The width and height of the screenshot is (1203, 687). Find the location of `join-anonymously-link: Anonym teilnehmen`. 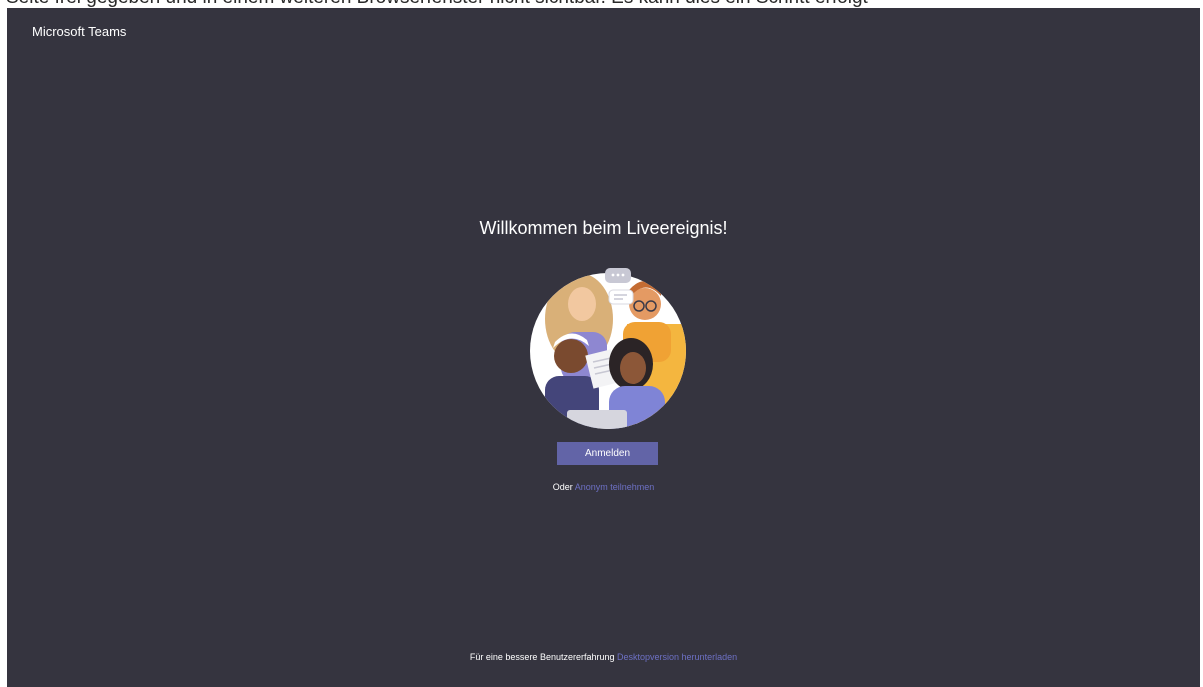

join-anonymously-link: Anonym teilnehmen is located at coordinates (615, 487).